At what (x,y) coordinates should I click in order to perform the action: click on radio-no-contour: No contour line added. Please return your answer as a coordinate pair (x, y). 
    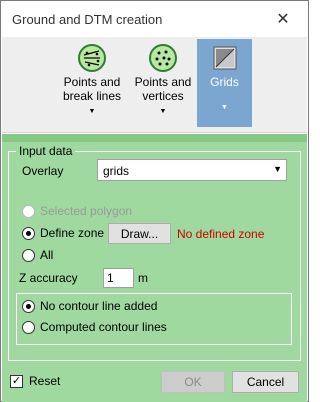
    Looking at the image, I should click on (89, 306).